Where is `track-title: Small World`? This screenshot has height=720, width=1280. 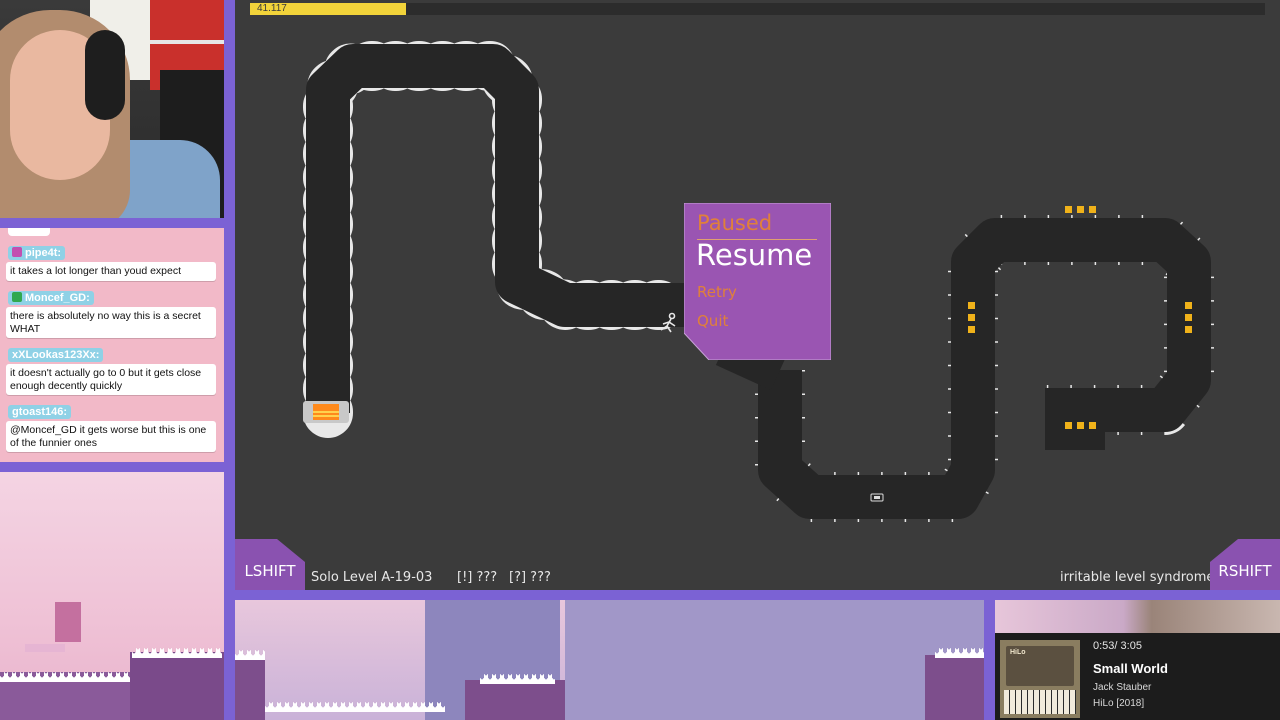 track-title: Small World is located at coordinates (1130, 668).